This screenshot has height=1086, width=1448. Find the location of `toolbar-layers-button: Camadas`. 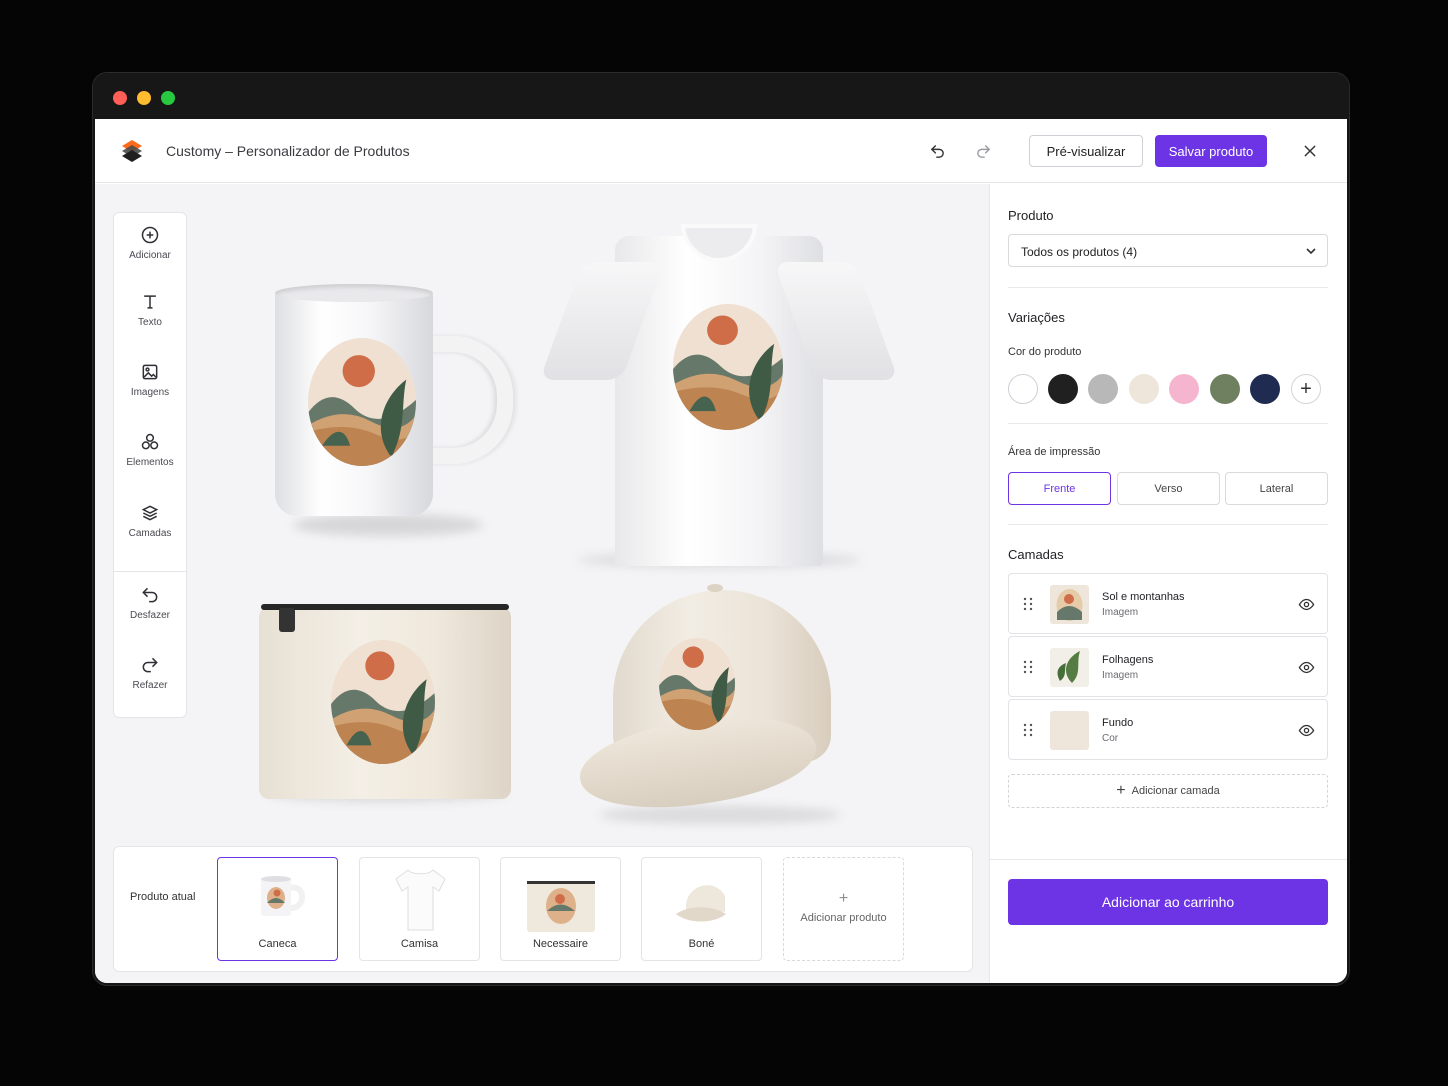

toolbar-layers-button: Camadas is located at coordinates (150, 521).